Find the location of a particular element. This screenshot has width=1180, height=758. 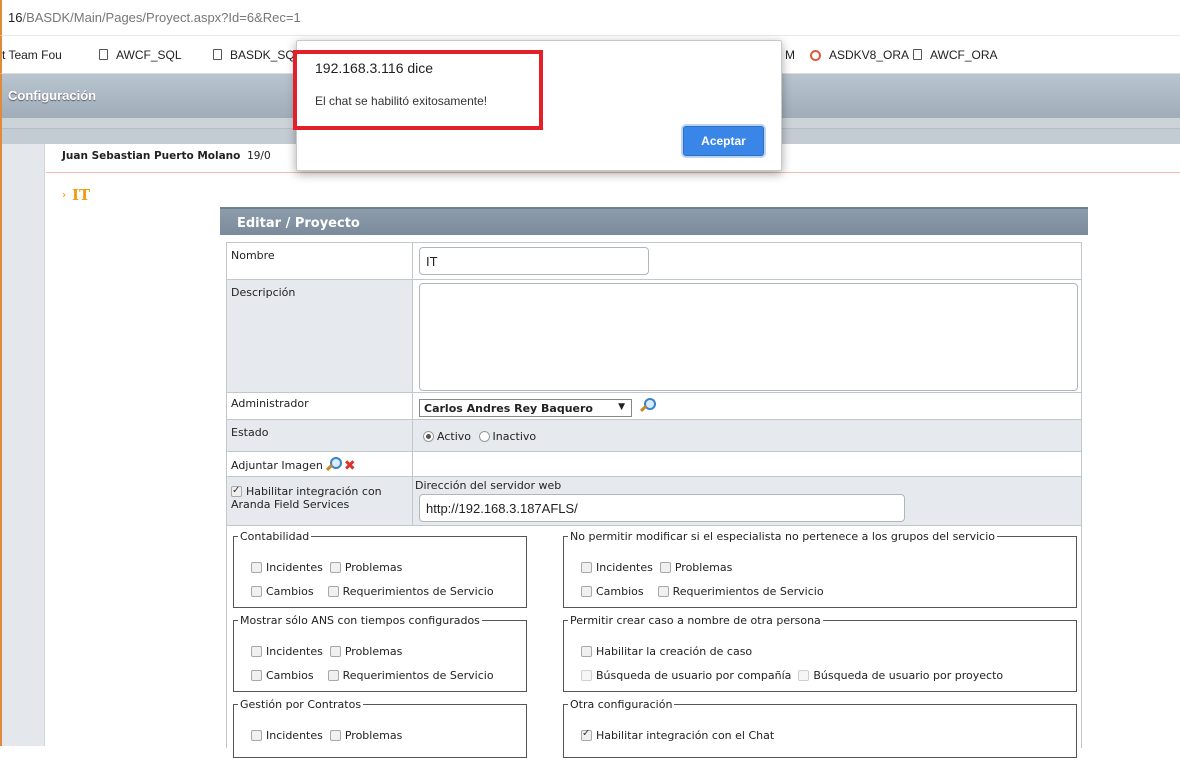

ok-button: Aceptar is located at coordinates (723, 141).